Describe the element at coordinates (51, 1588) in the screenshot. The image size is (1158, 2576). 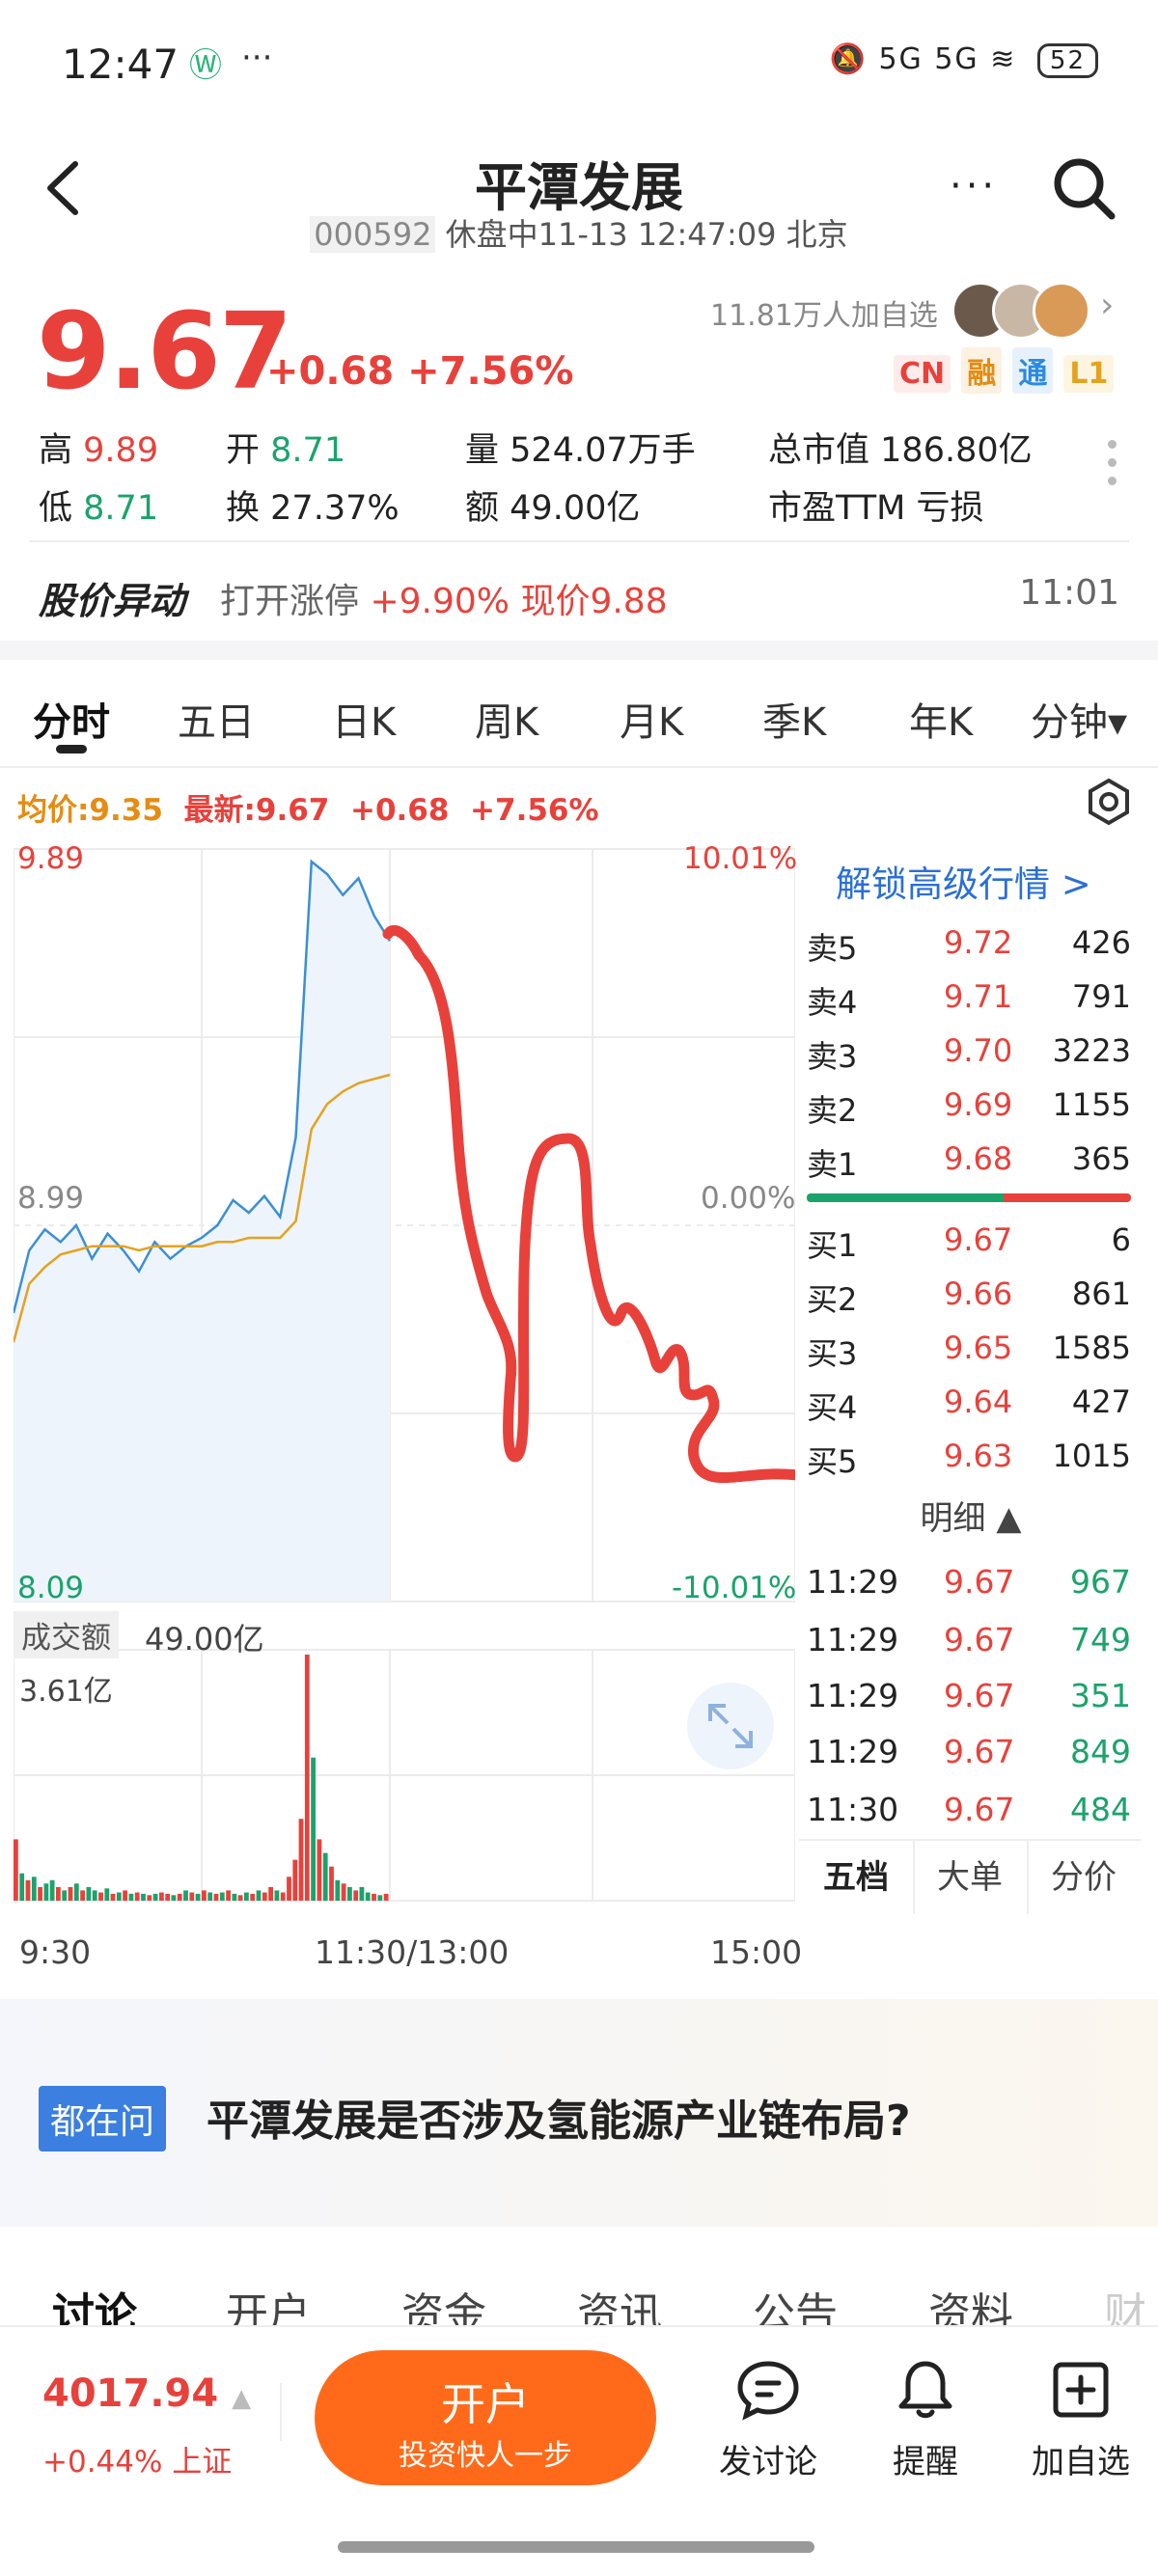
I see `y-min-label: 8.09` at that location.